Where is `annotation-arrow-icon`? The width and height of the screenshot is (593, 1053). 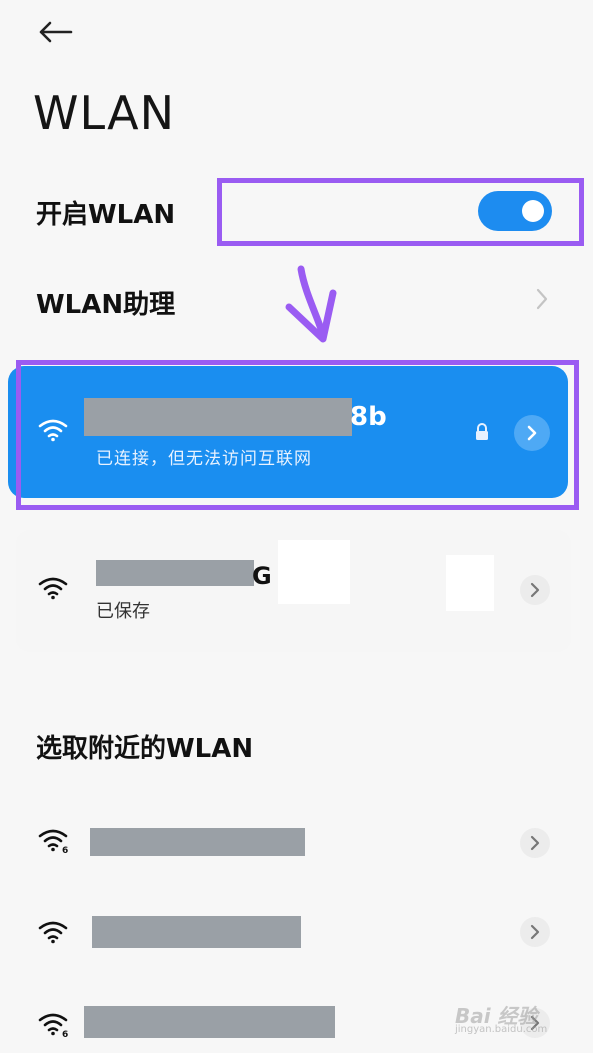
annotation-arrow-icon is located at coordinates (311, 304).